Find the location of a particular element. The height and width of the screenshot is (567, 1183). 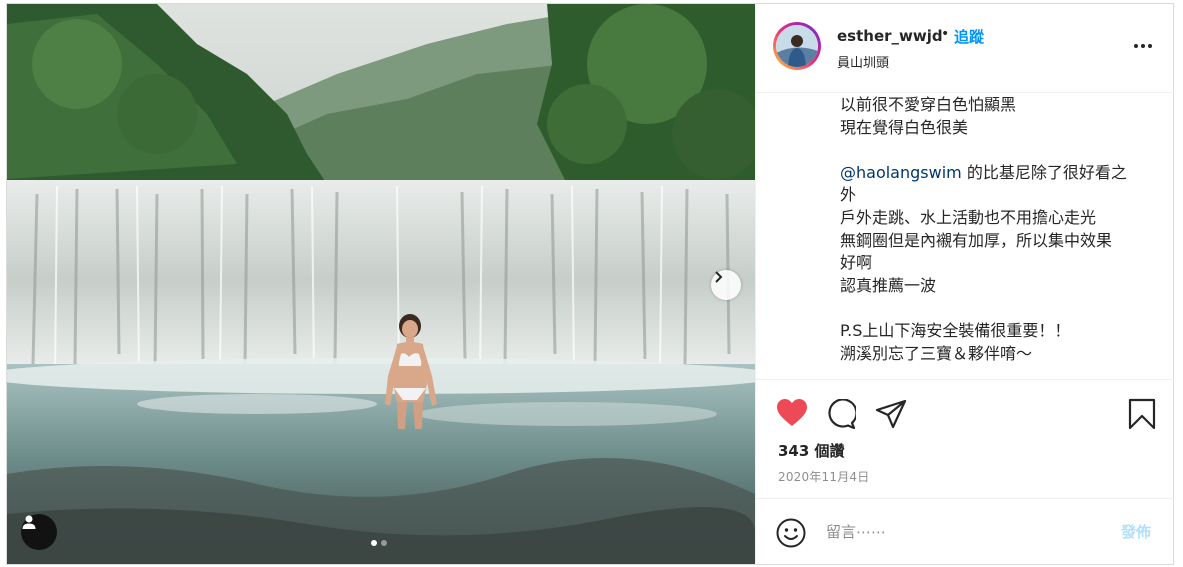

comment-input is located at coordinates (961, 532).